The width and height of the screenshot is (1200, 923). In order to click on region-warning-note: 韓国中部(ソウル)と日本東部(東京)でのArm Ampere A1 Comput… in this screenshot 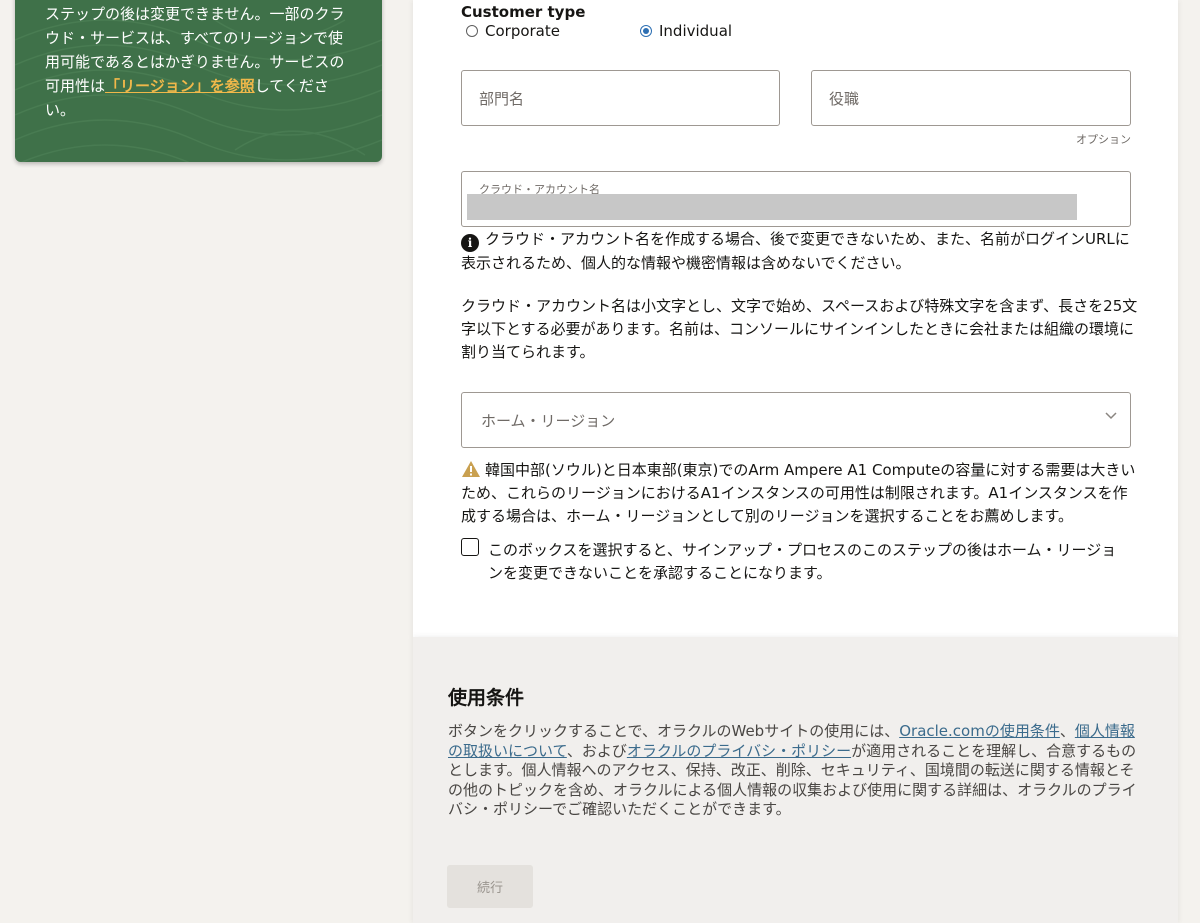, I will do `click(801, 493)`.